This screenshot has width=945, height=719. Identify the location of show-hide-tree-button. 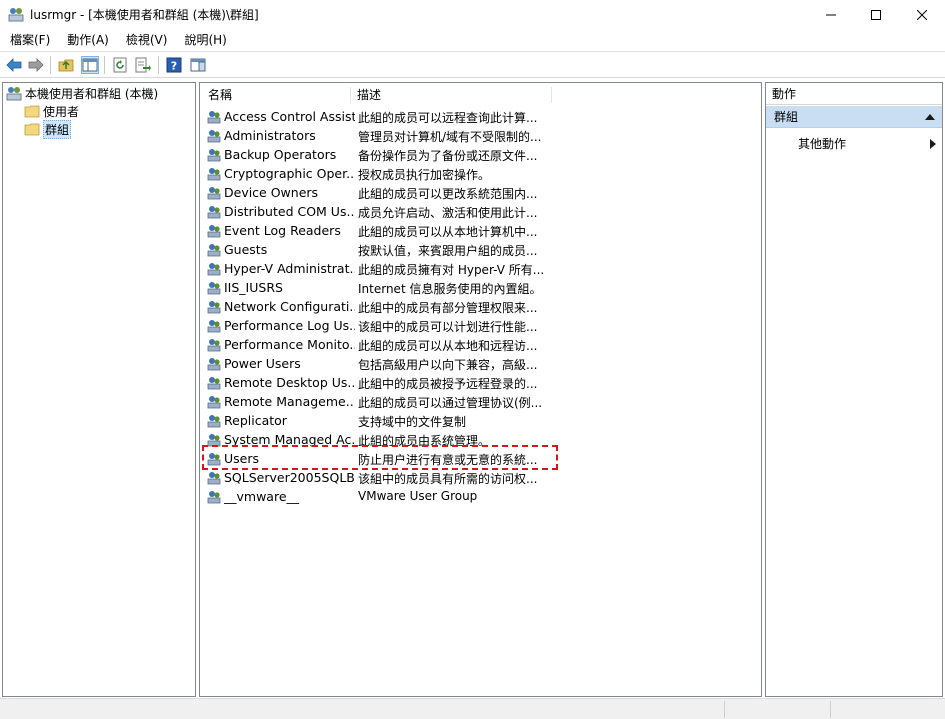
(90, 65).